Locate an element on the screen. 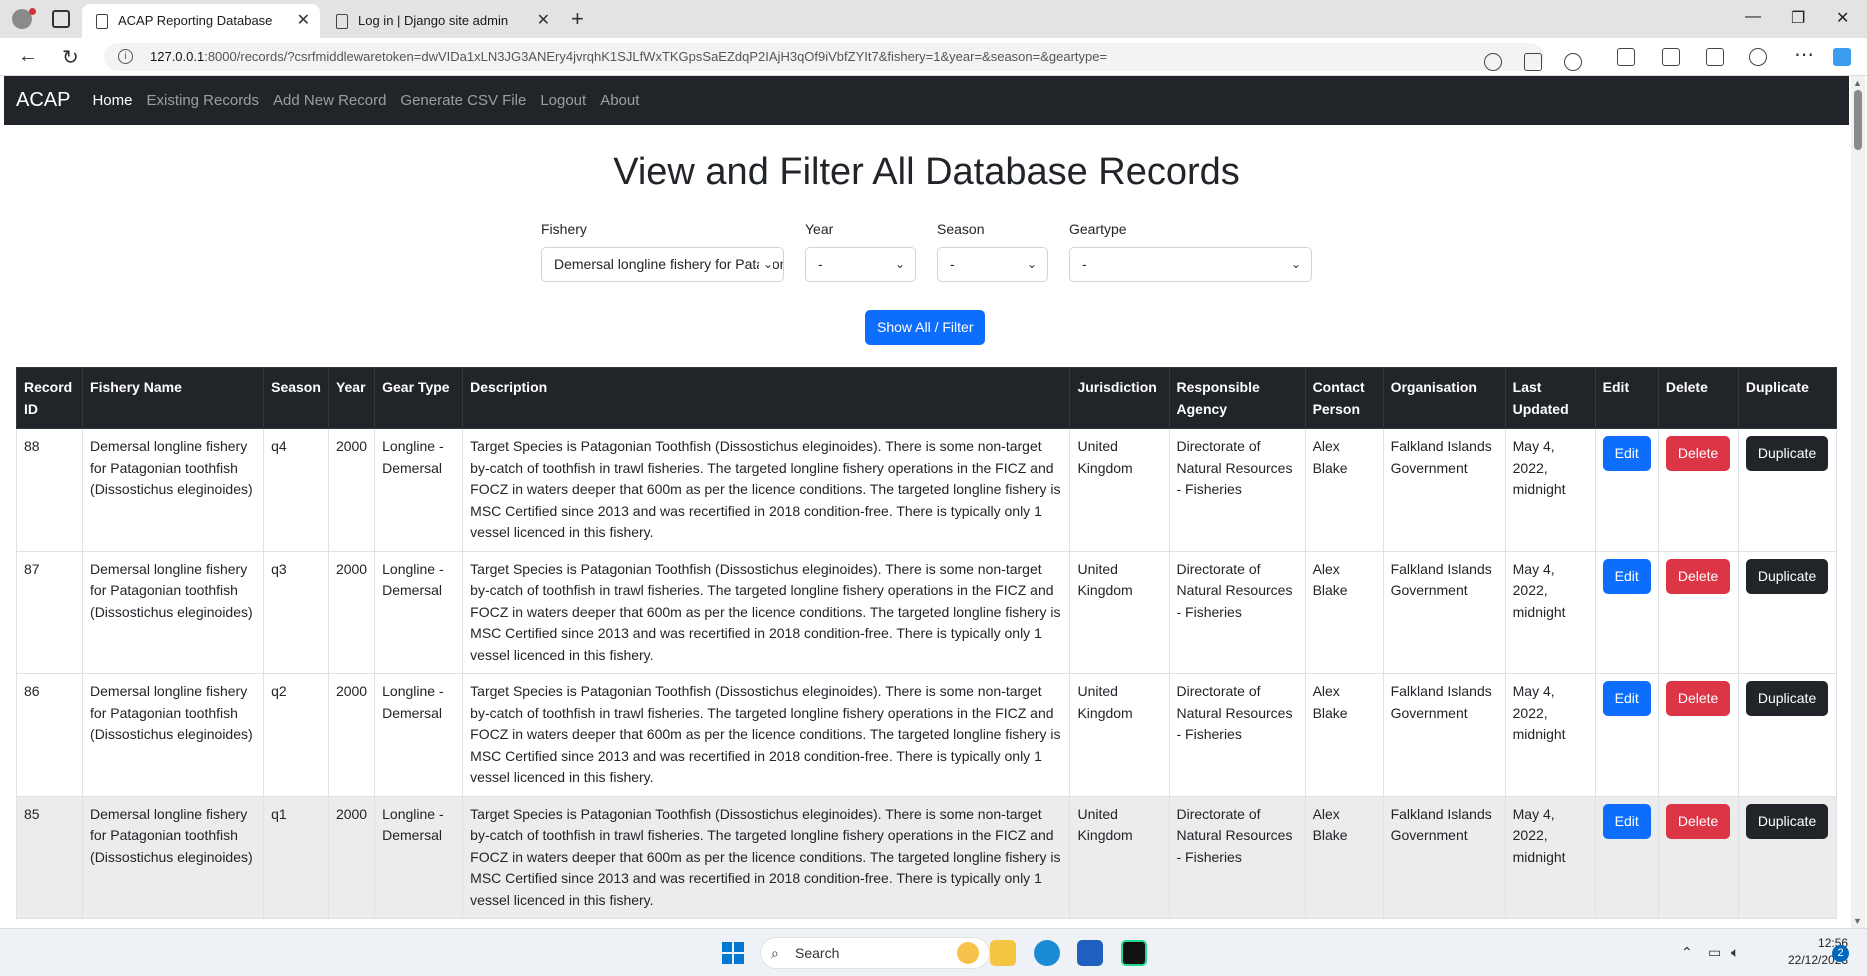 This screenshot has width=1867, height=976. cell-season: q1 is located at coordinates (296, 857).